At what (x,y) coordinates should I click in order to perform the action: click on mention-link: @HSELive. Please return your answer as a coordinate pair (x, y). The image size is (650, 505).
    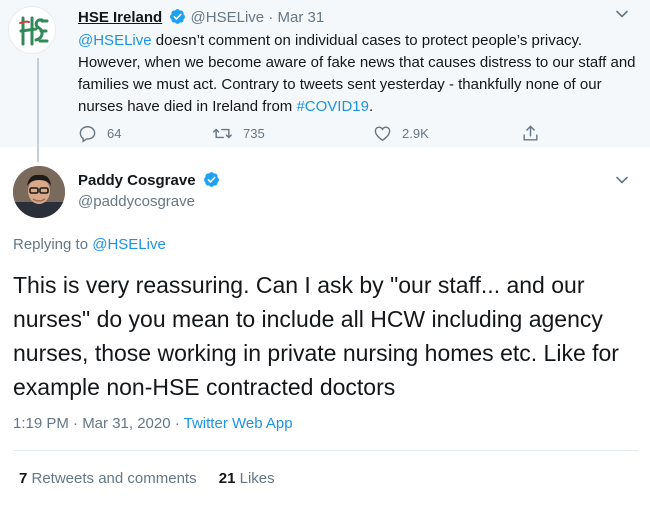
    Looking at the image, I should click on (115, 40).